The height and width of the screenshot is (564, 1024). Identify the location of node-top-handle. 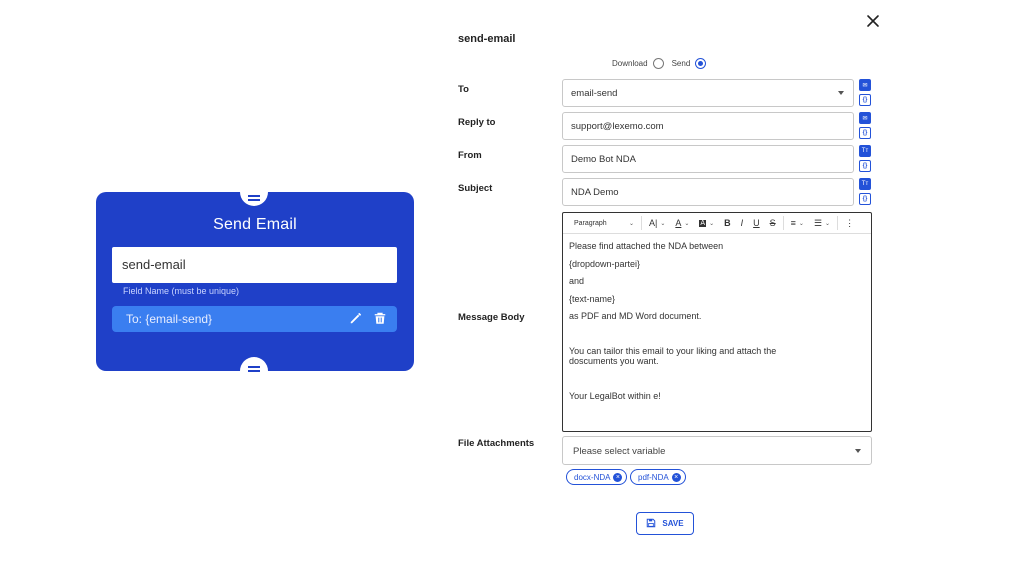
(254, 192).